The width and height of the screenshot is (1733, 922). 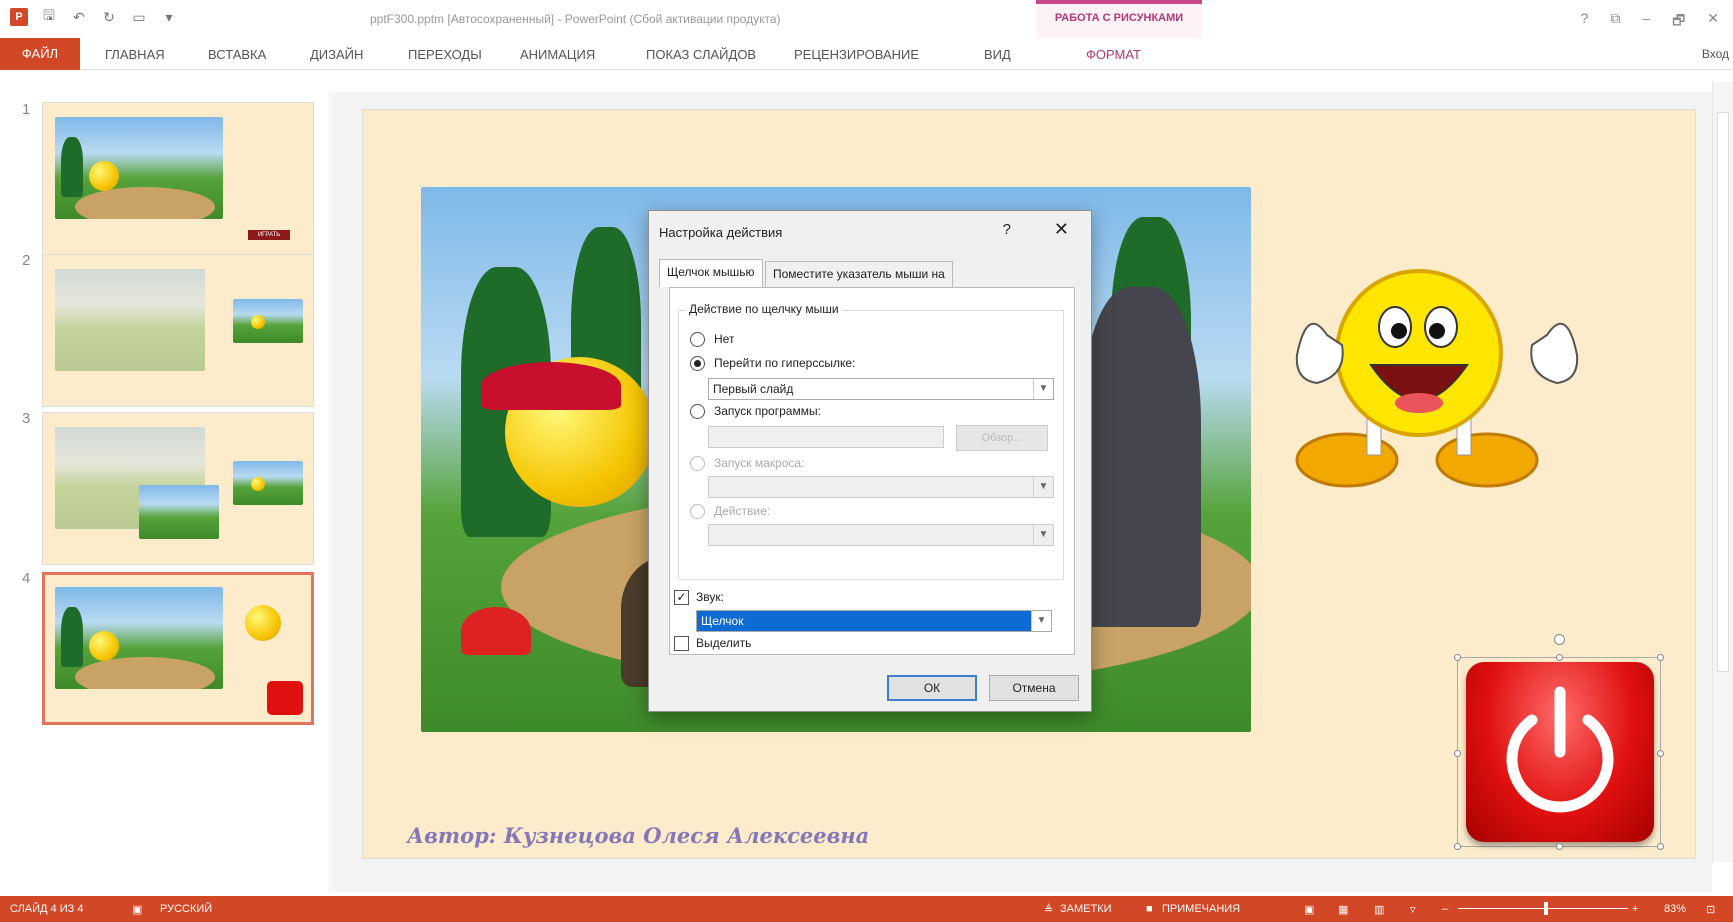 What do you see at coordinates (1723, 392) in the screenshot?
I see `scrollbar-thumb` at bounding box center [1723, 392].